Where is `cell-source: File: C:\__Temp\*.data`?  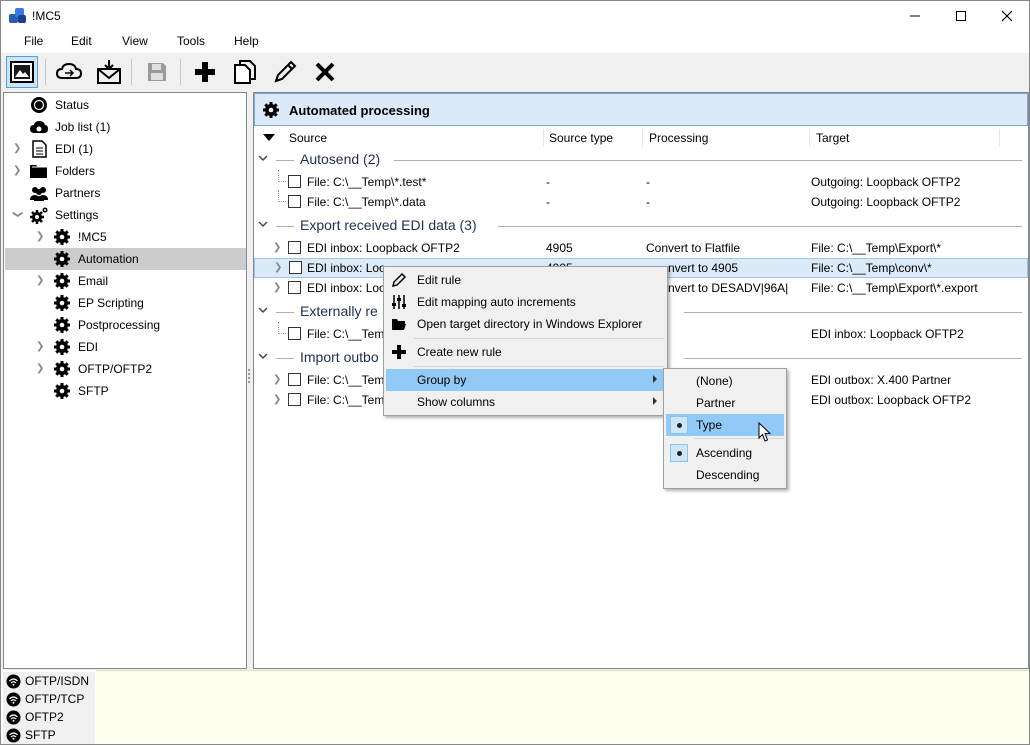
cell-source: File: C:\__Temp\*.data is located at coordinates (366, 202).